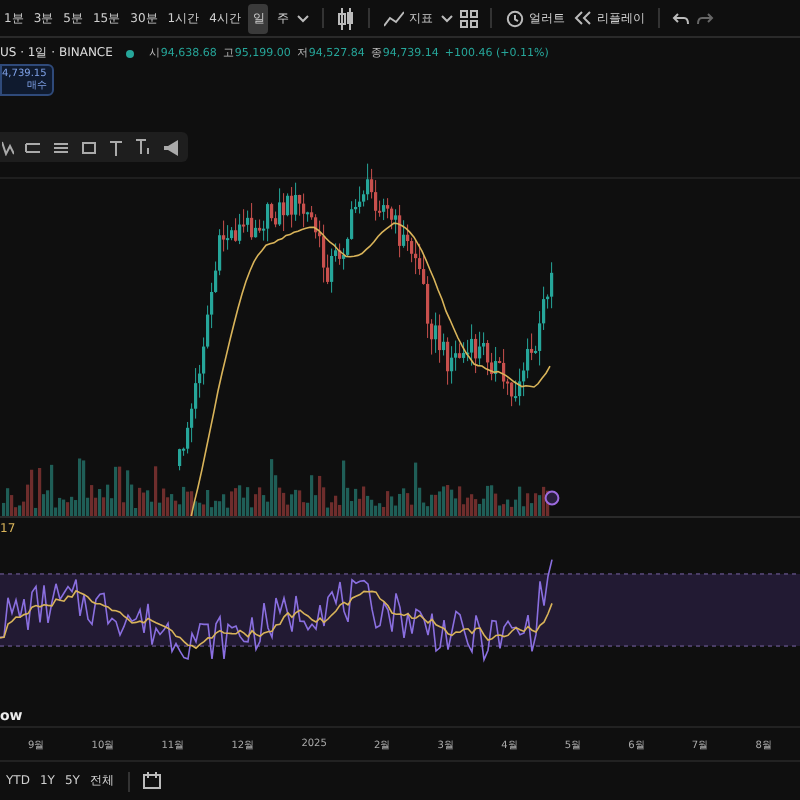 Image resolution: width=800 pixels, height=800 pixels. I want to click on rectangle-icon, so click(89, 147).